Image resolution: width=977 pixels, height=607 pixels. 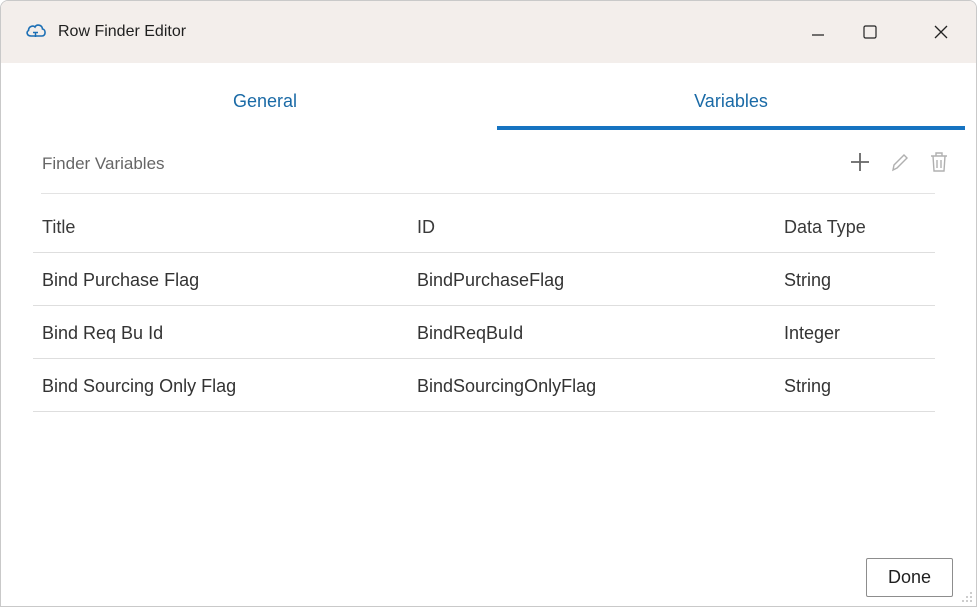 What do you see at coordinates (470, 333) in the screenshot?
I see `cell-id: BindReqBuId` at bounding box center [470, 333].